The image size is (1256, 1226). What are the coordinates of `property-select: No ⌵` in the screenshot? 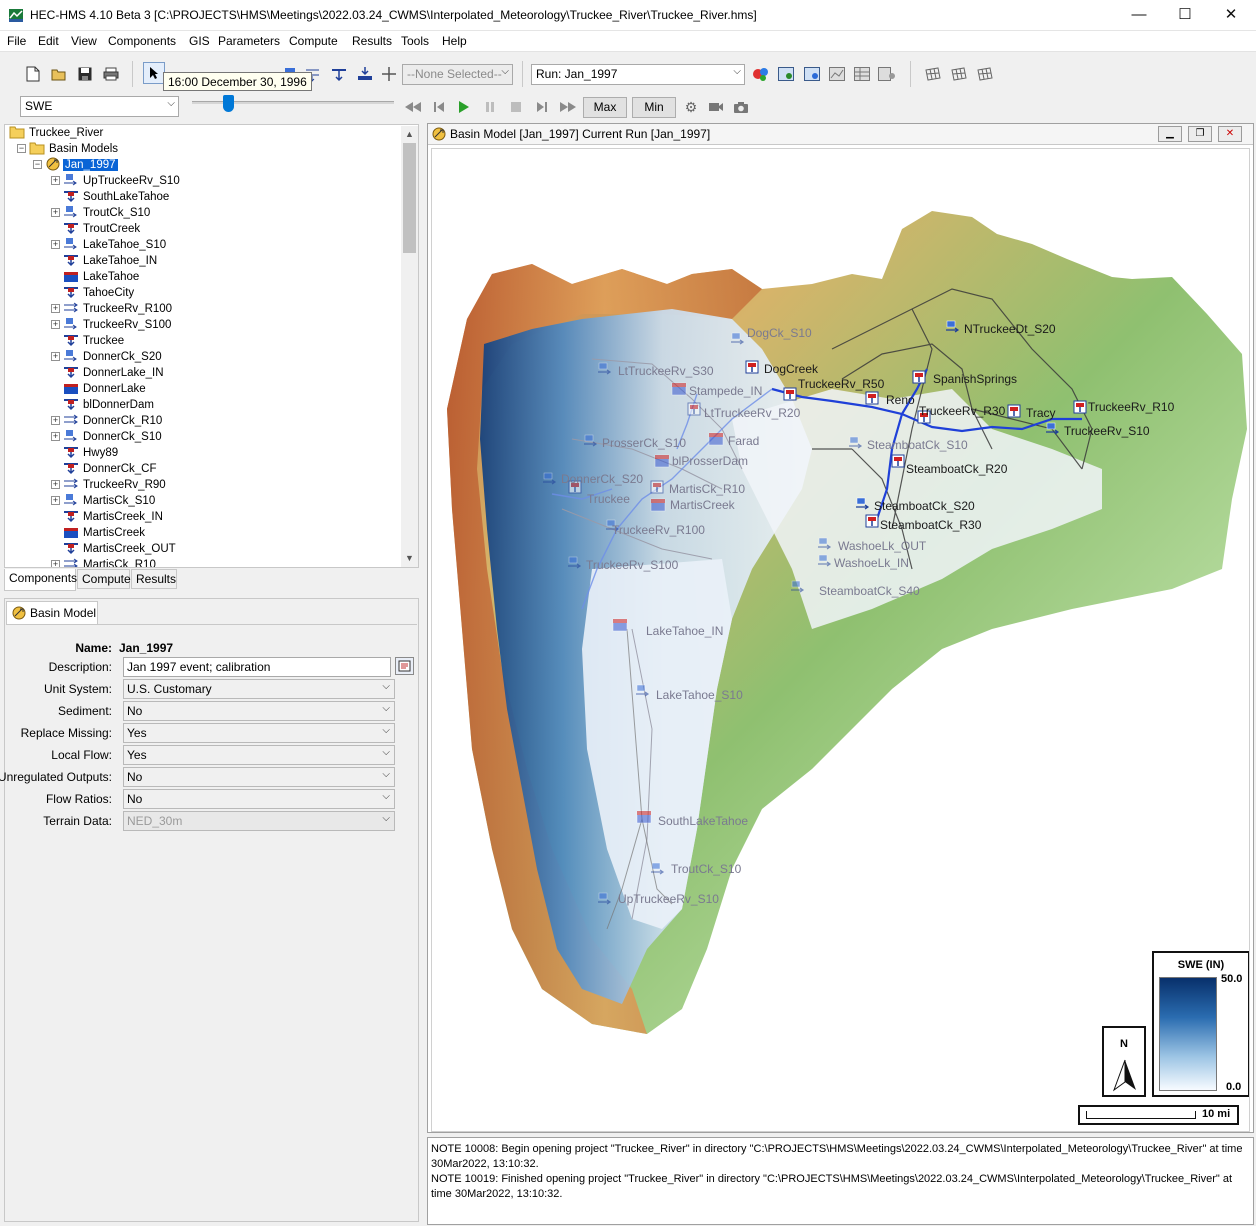 It's located at (259, 799).